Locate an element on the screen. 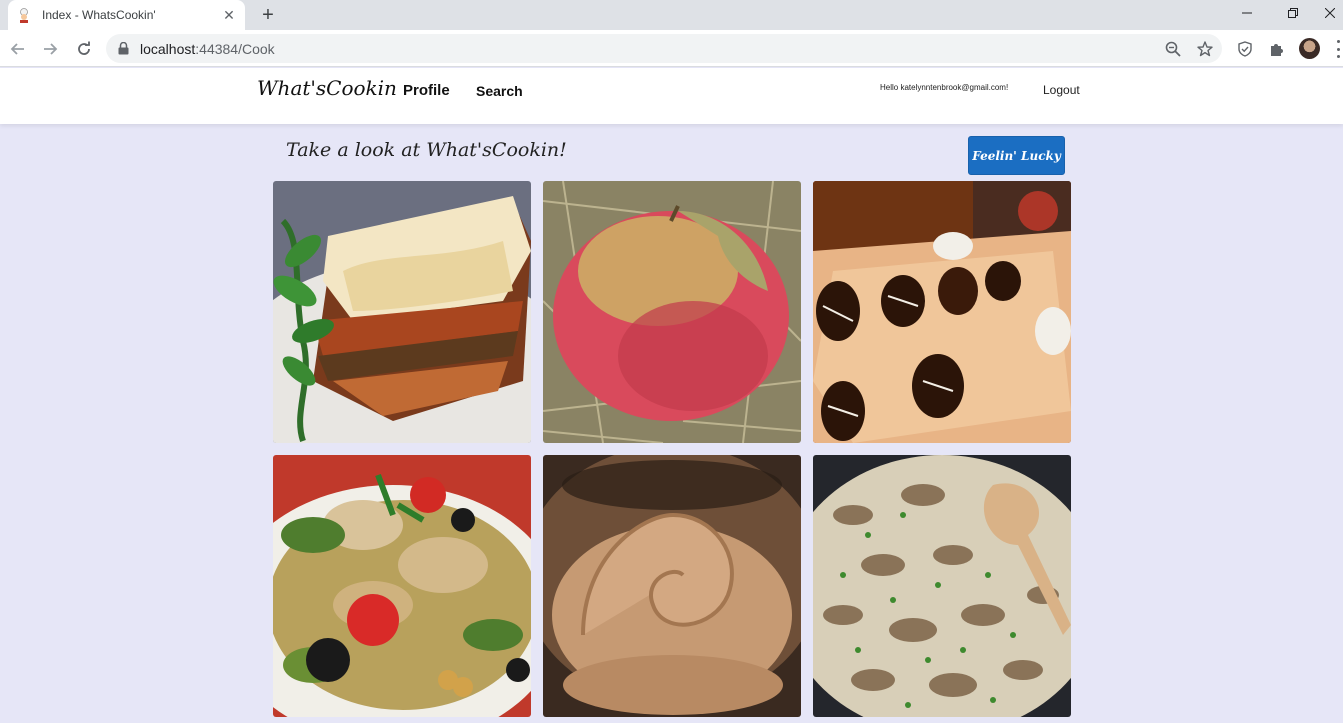 The height and width of the screenshot is (723, 1343). page-title: Take a look at What'sCookin! is located at coordinates (426, 150).